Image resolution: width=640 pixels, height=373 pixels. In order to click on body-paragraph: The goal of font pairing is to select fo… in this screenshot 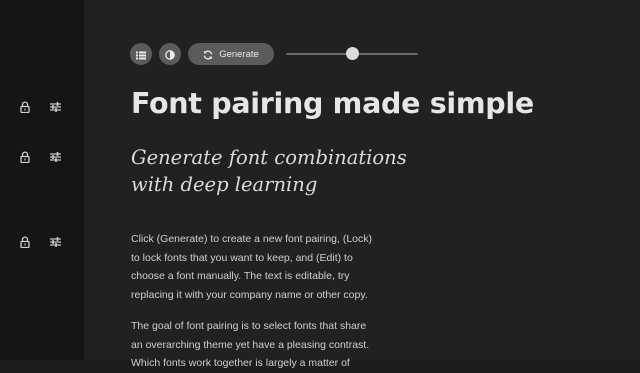, I will do `click(281, 345)`.